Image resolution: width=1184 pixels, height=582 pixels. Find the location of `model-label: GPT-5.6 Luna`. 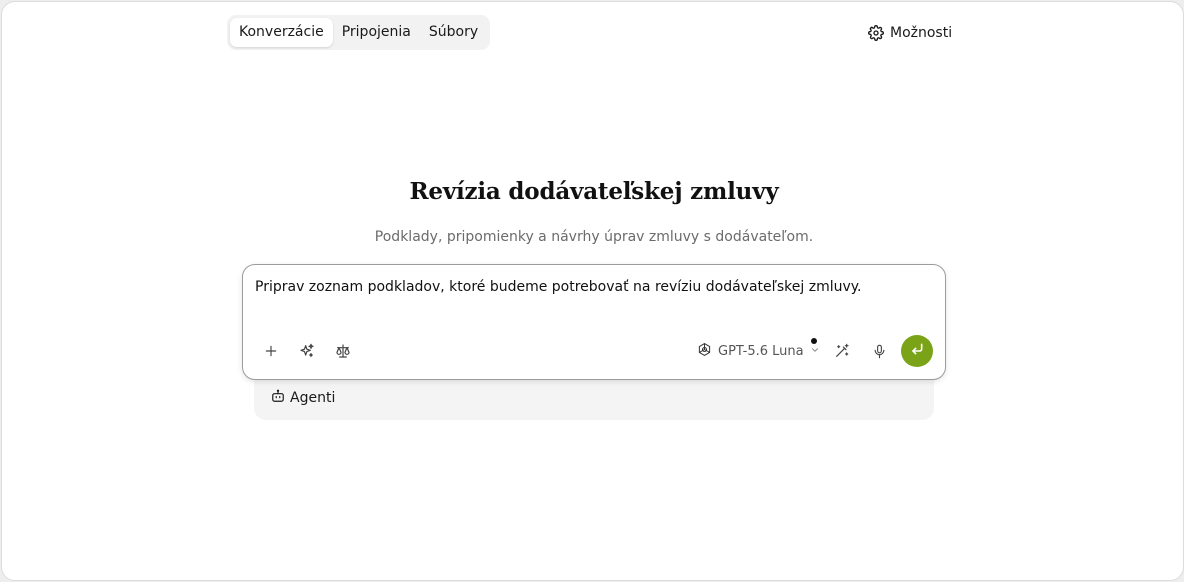

model-label: GPT-5.6 Luna is located at coordinates (761, 351).